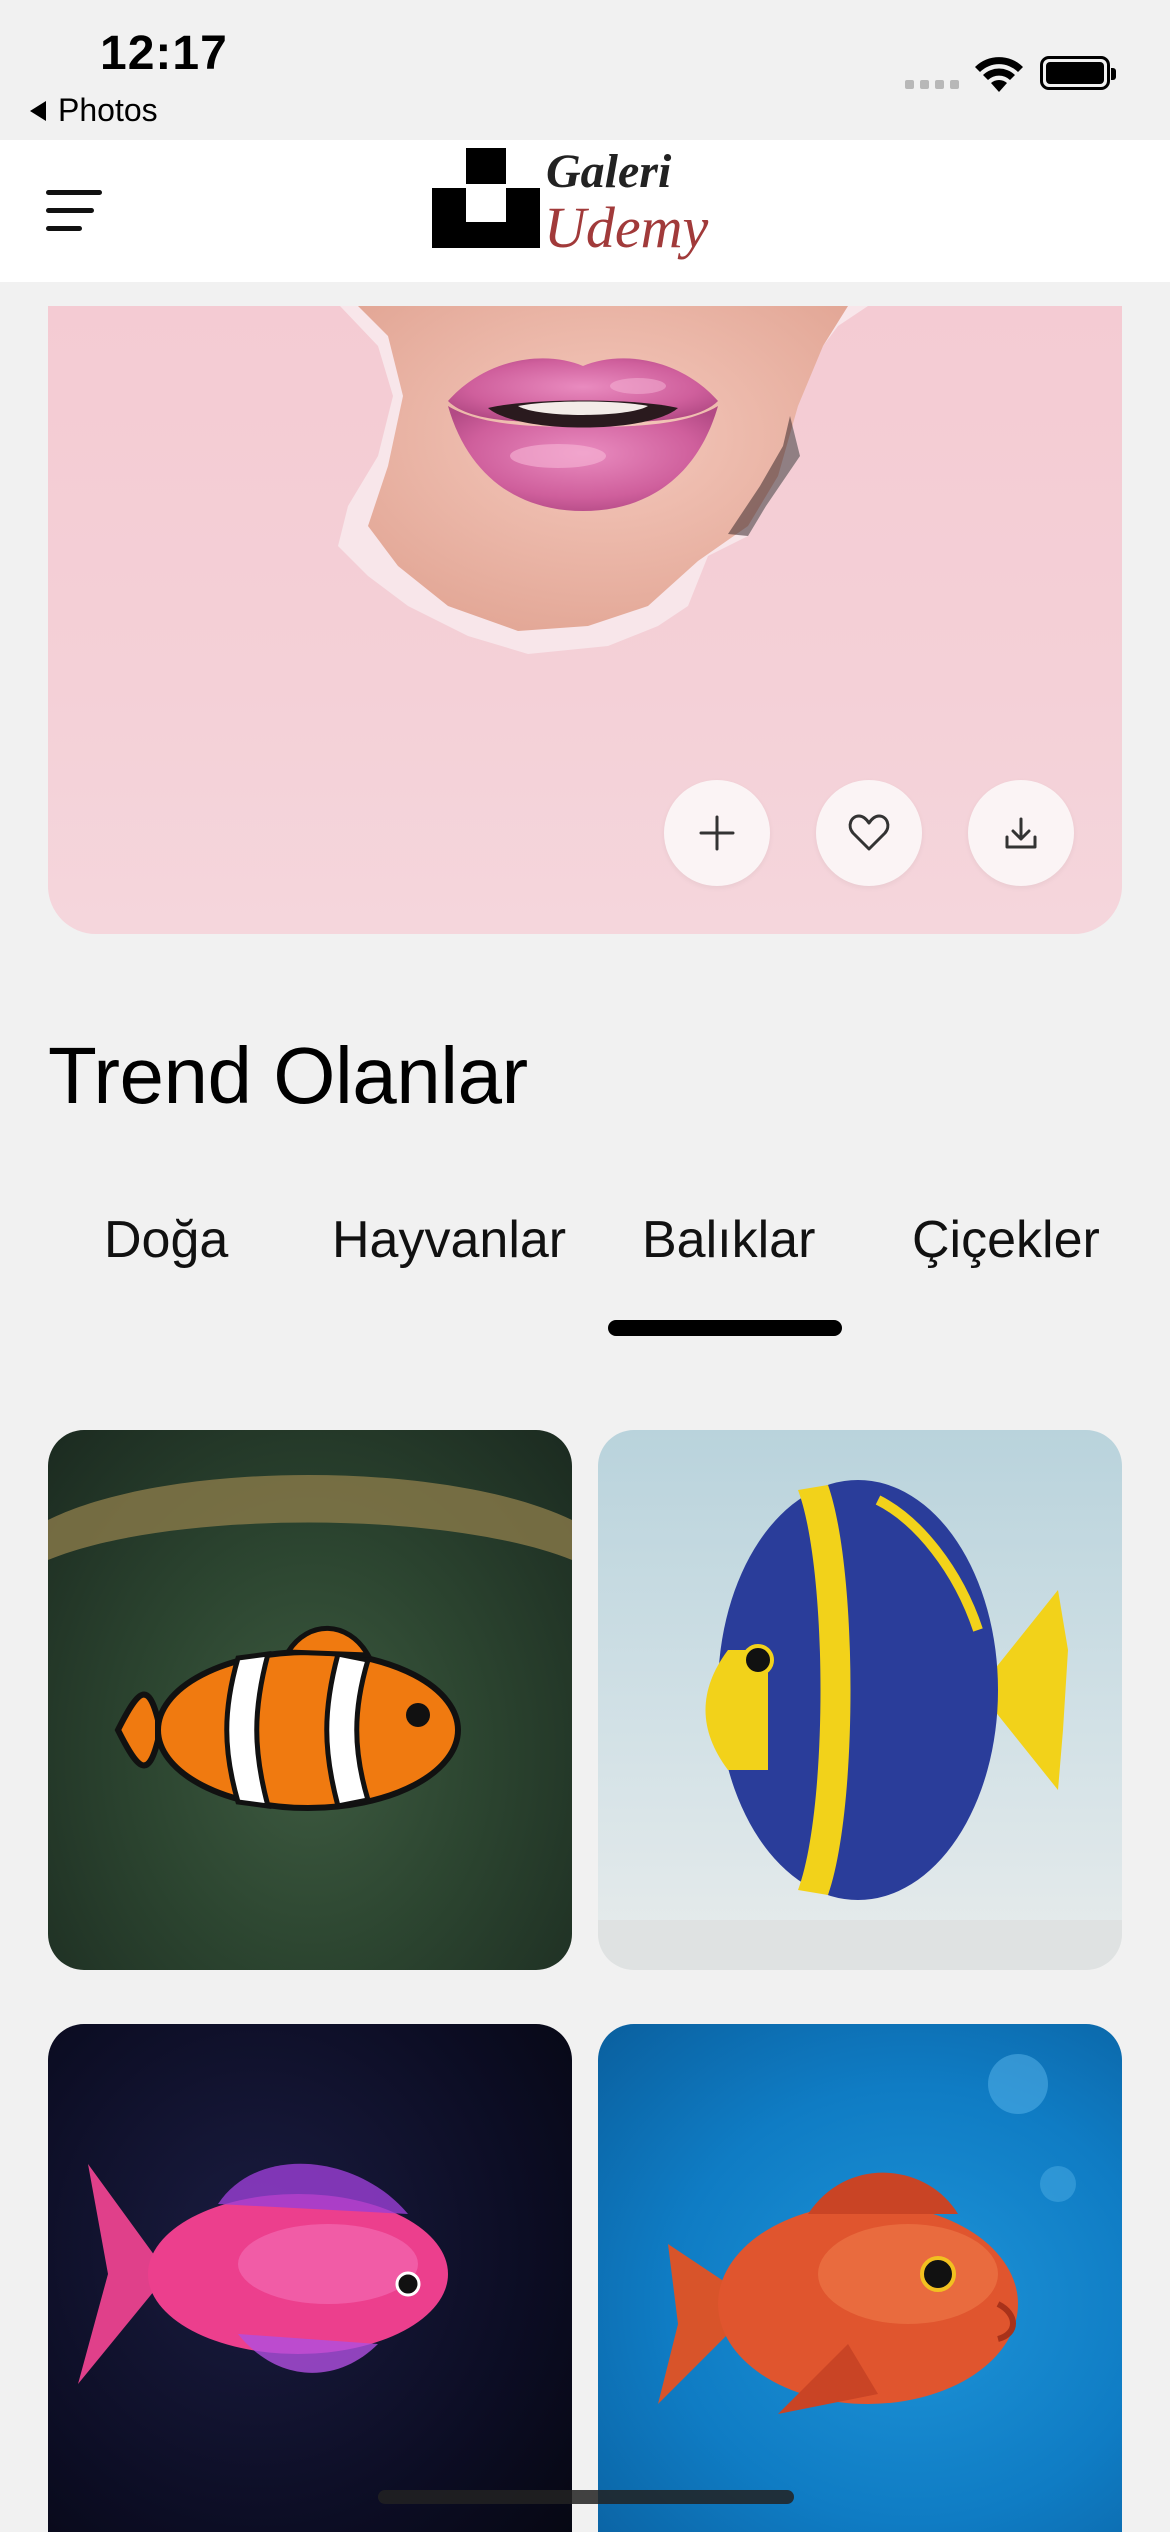  Describe the element at coordinates (486, 198) in the screenshot. I see `logo-mark-icon` at that location.